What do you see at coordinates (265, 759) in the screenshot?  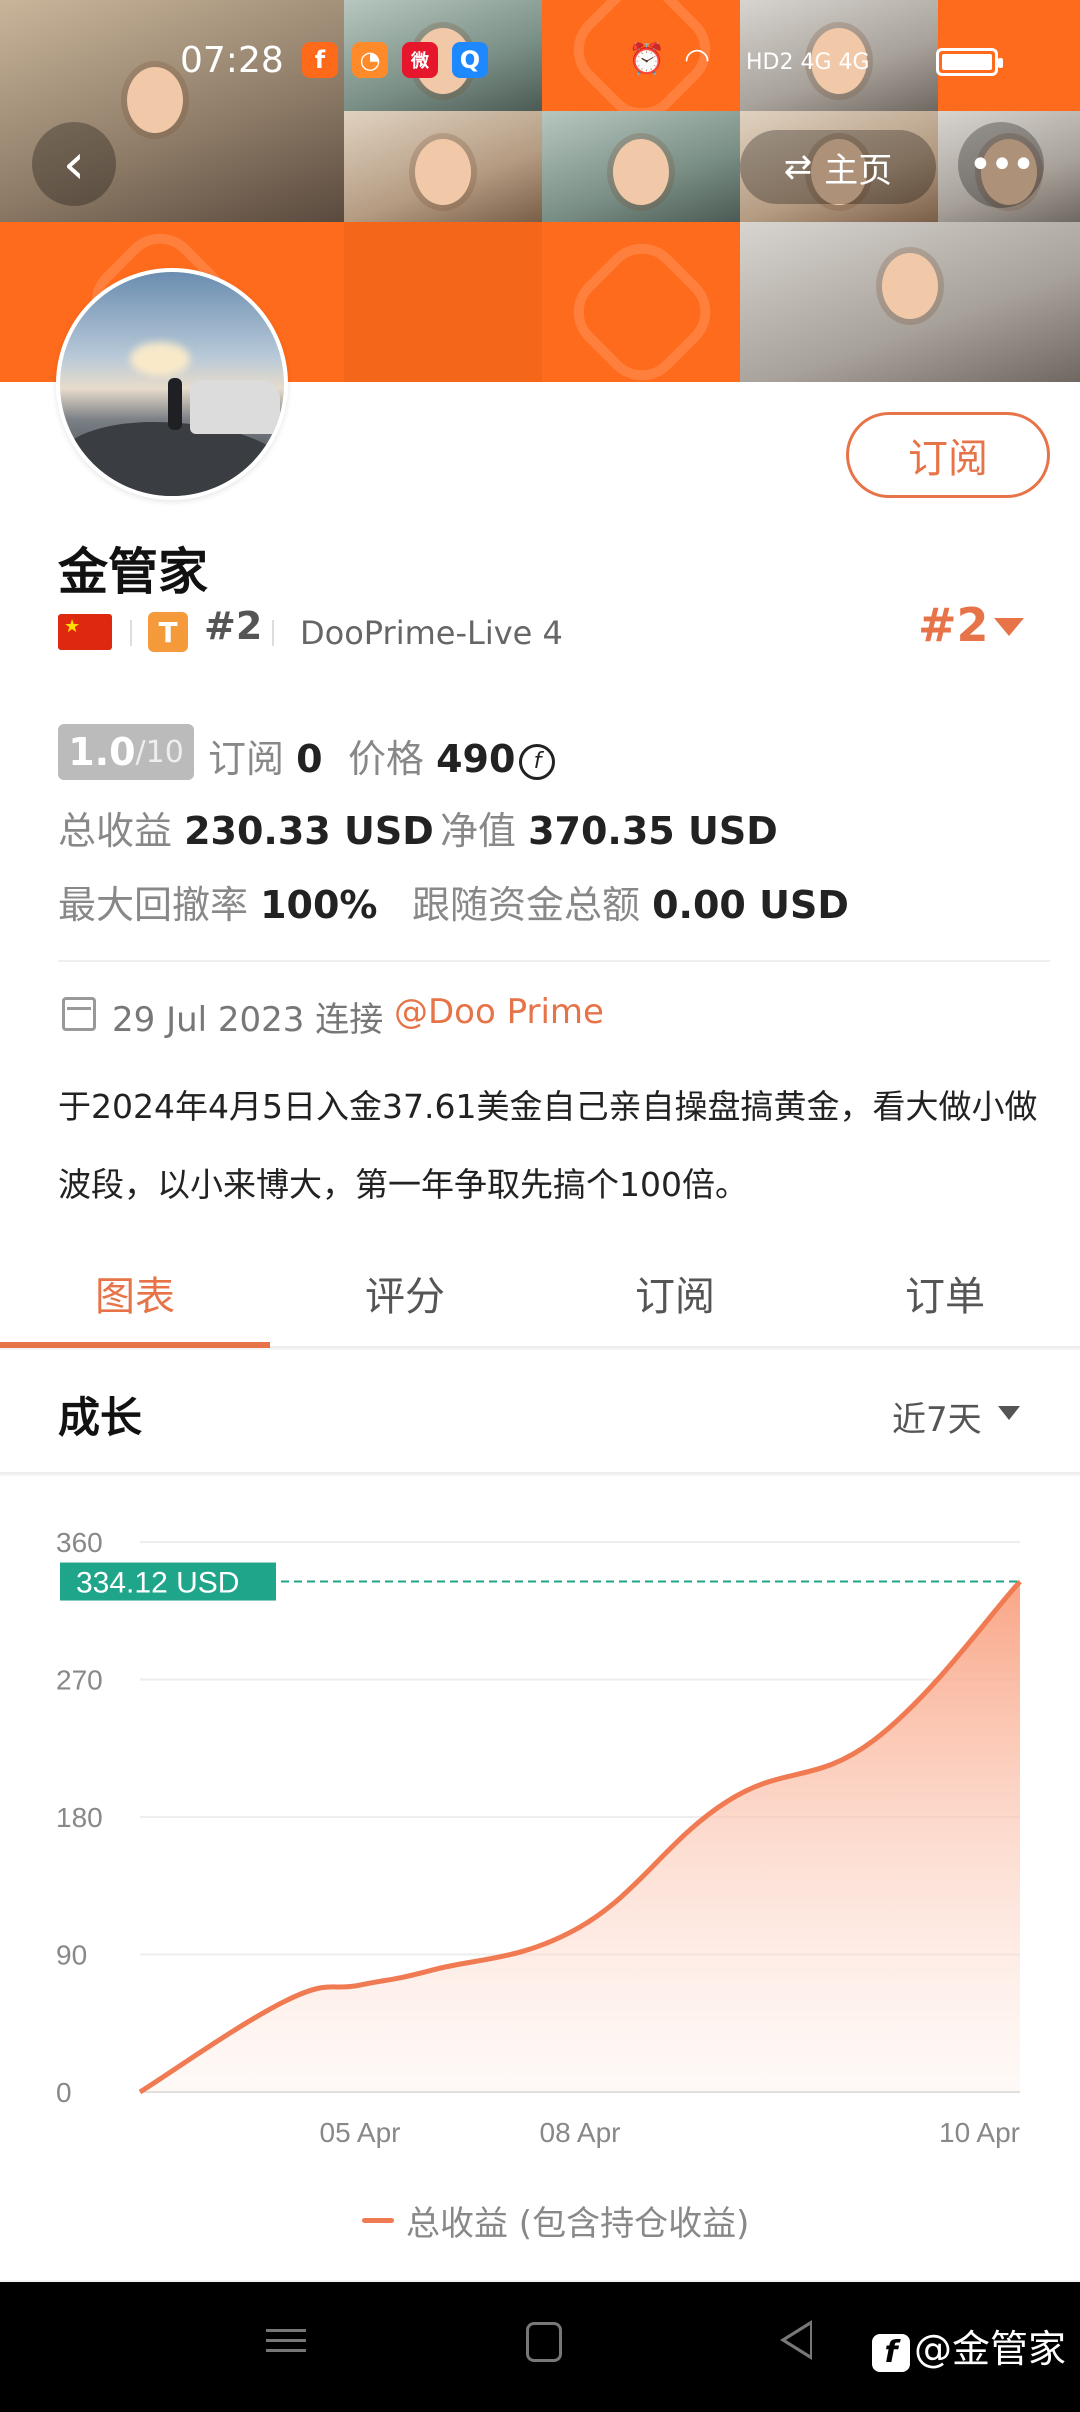 I see `subscribers-stat: 订阅 0` at bounding box center [265, 759].